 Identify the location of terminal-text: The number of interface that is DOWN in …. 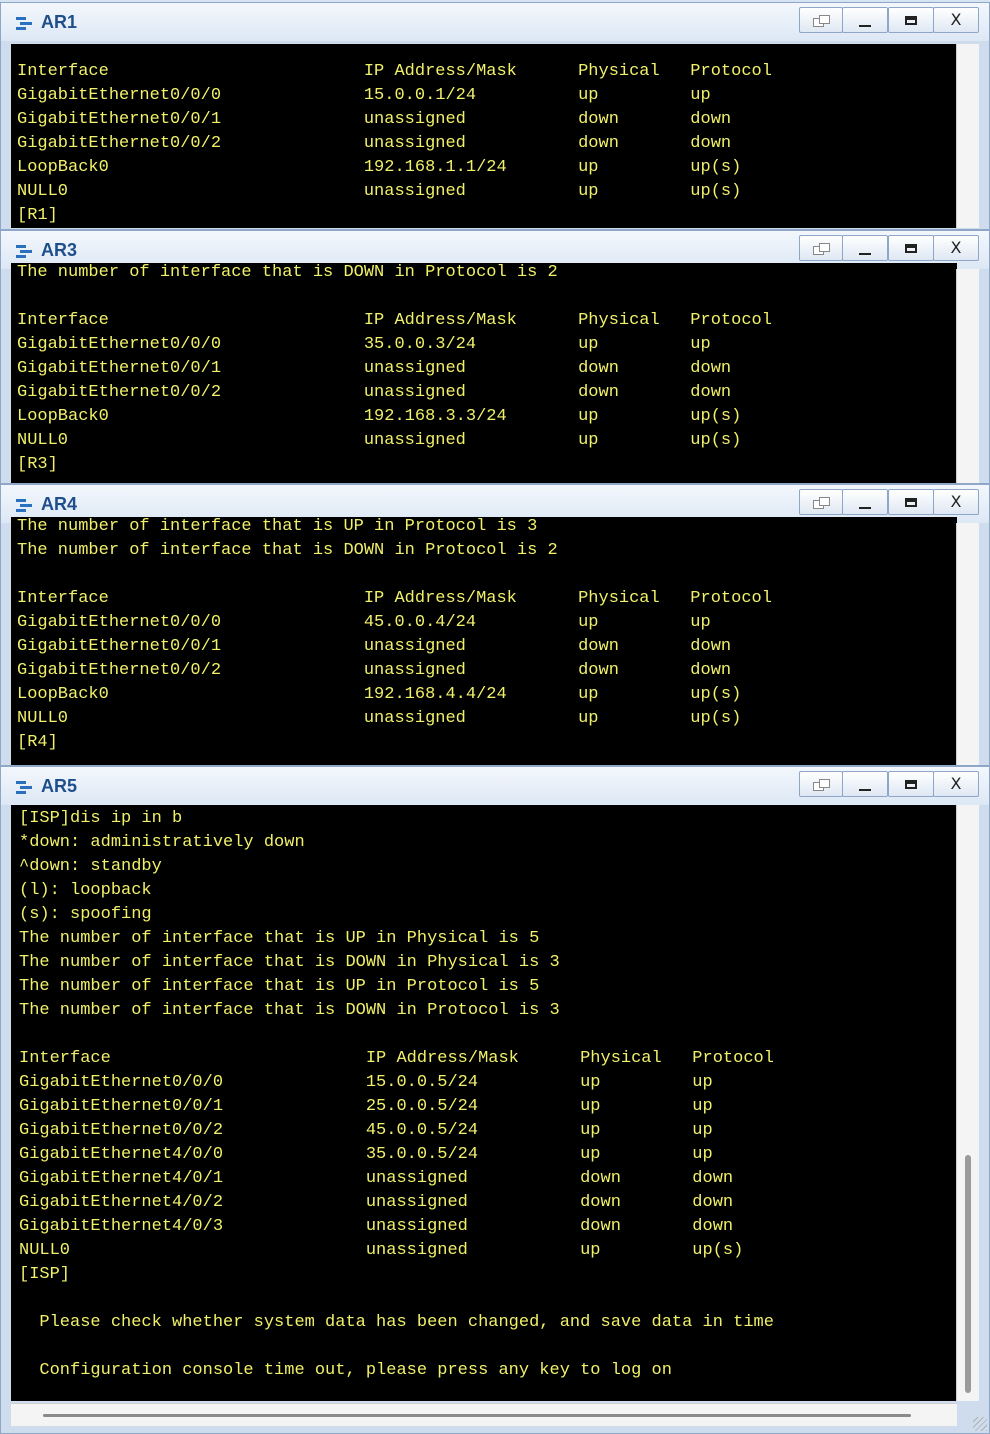
(394, 368).